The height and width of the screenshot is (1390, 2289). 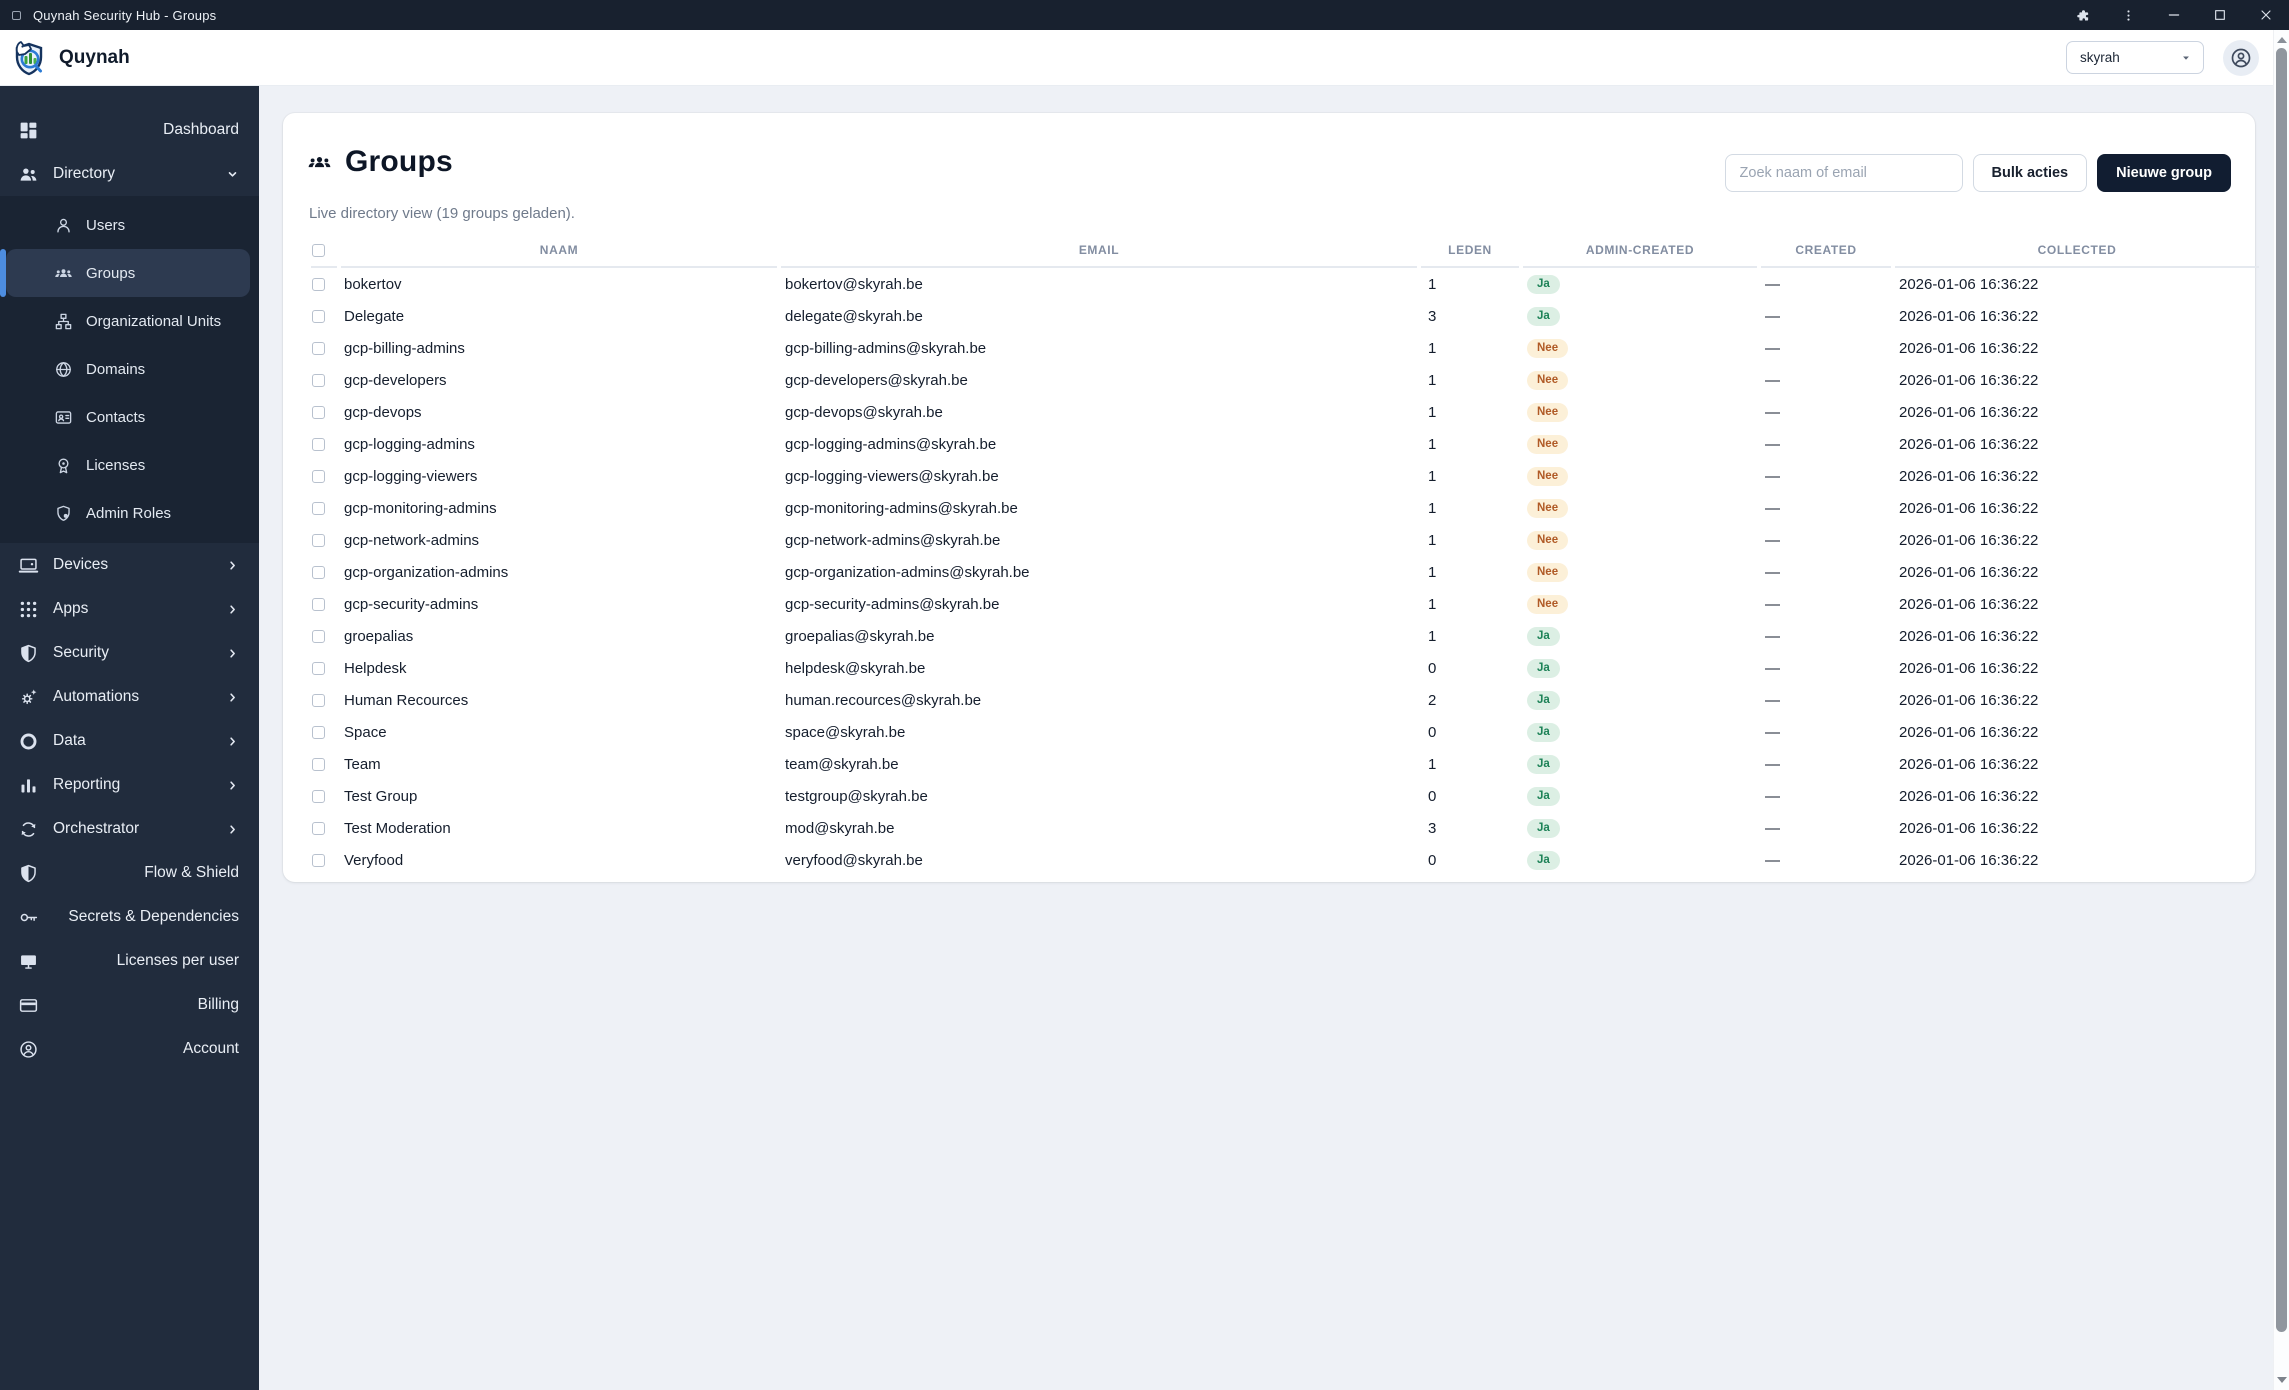 I want to click on sidebar-item-account: Account, so click(x=129, y=1049).